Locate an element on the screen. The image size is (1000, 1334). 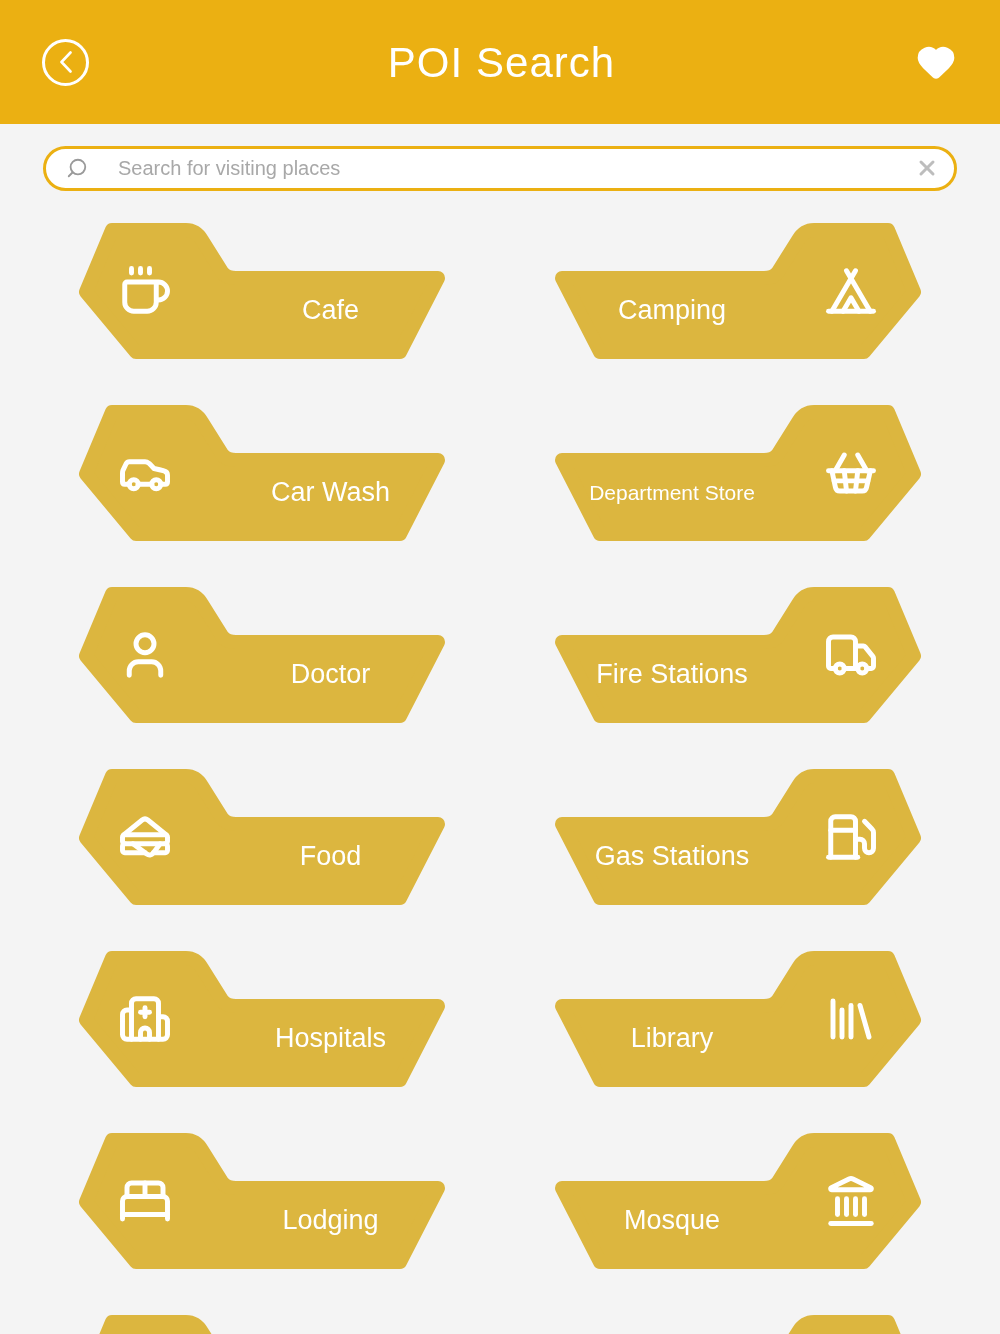
tile-label: Hospitals is located at coordinates (330, 1038).